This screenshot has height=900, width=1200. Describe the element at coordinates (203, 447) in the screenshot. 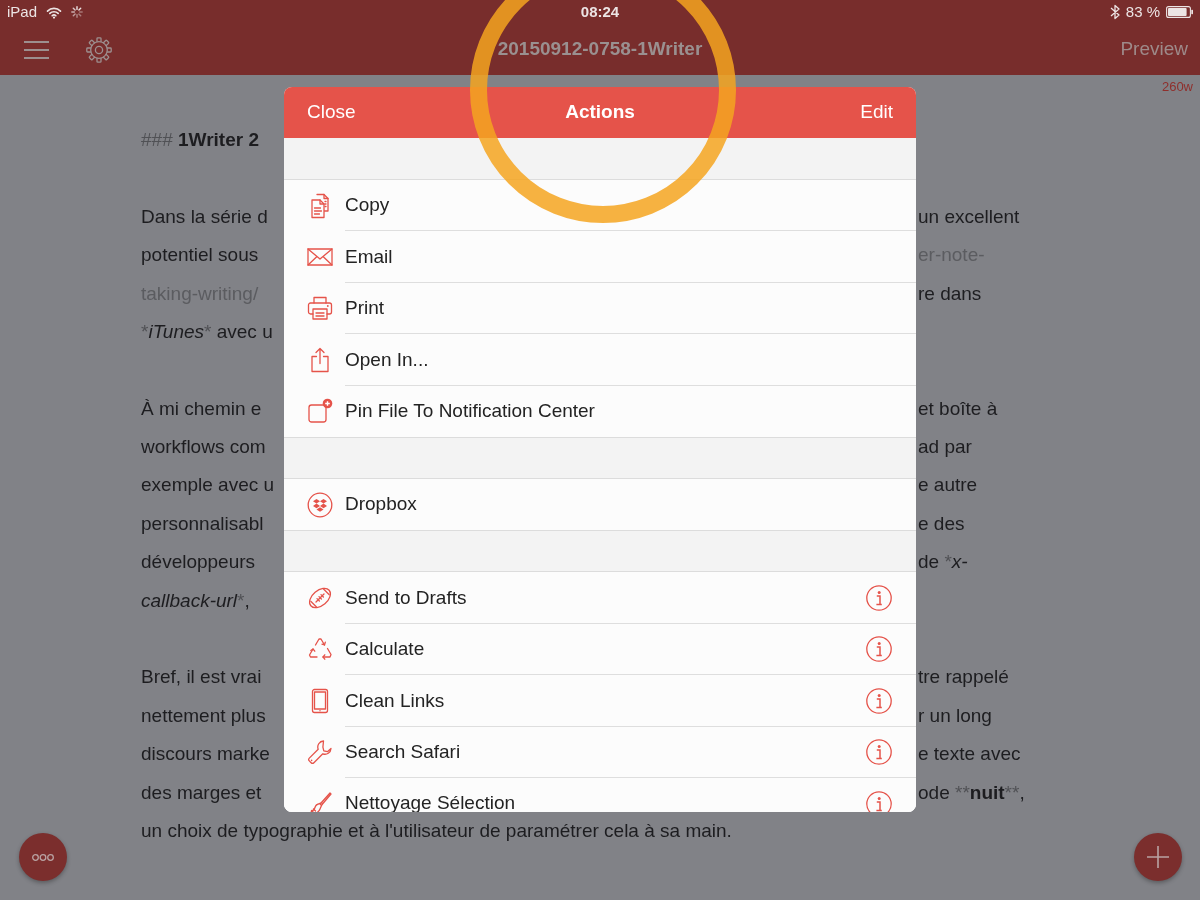

I see `editor-text: workflows com` at that location.